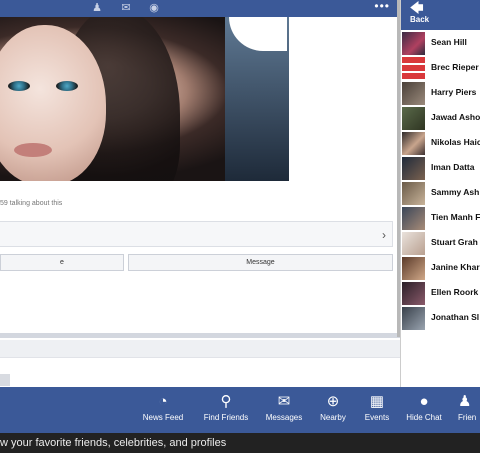 The height and width of the screenshot is (453, 480). I want to click on top-bar: ♟ ✉ ◉ •••, so click(200, 8).